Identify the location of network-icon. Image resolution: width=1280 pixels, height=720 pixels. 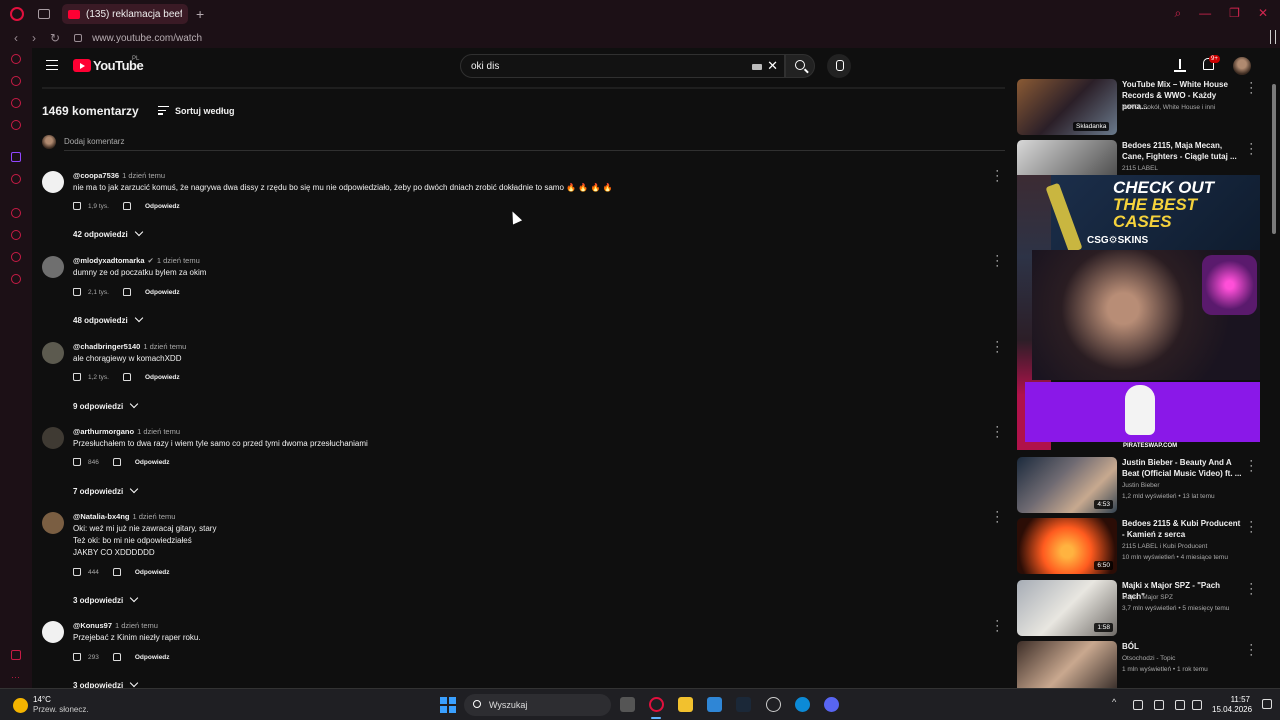
(1180, 705).